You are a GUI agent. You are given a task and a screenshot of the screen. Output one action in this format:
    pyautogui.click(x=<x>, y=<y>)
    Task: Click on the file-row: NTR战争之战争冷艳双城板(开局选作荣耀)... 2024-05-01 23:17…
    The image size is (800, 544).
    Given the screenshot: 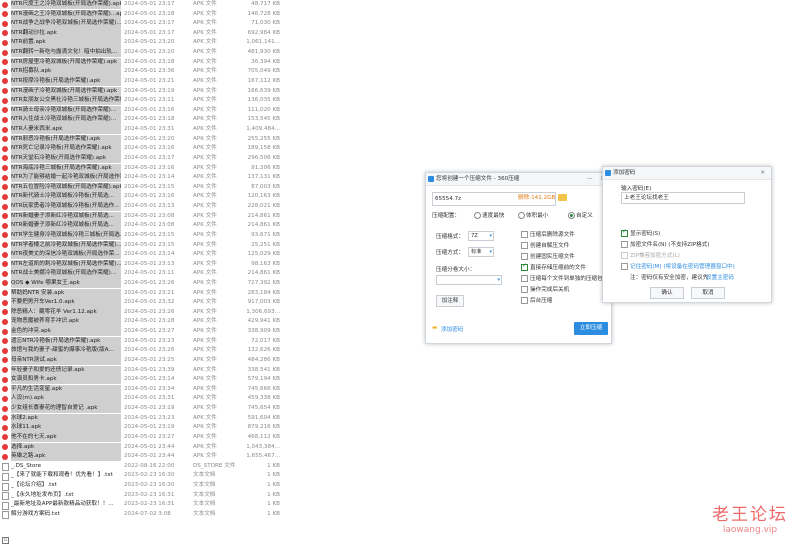 What is the action you would take?
    pyautogui.click(x=141, y=24)
    